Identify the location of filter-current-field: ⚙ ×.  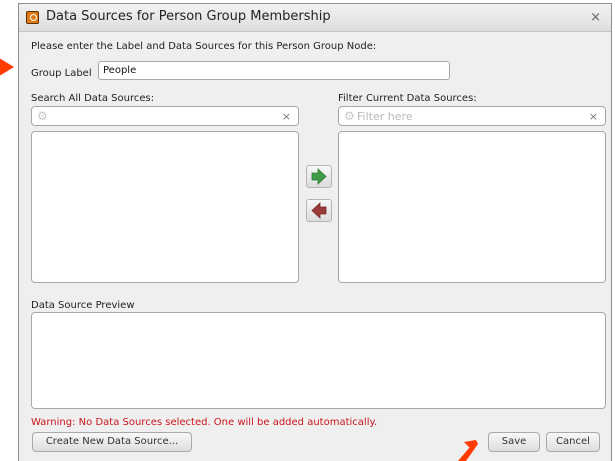
(472, 116).